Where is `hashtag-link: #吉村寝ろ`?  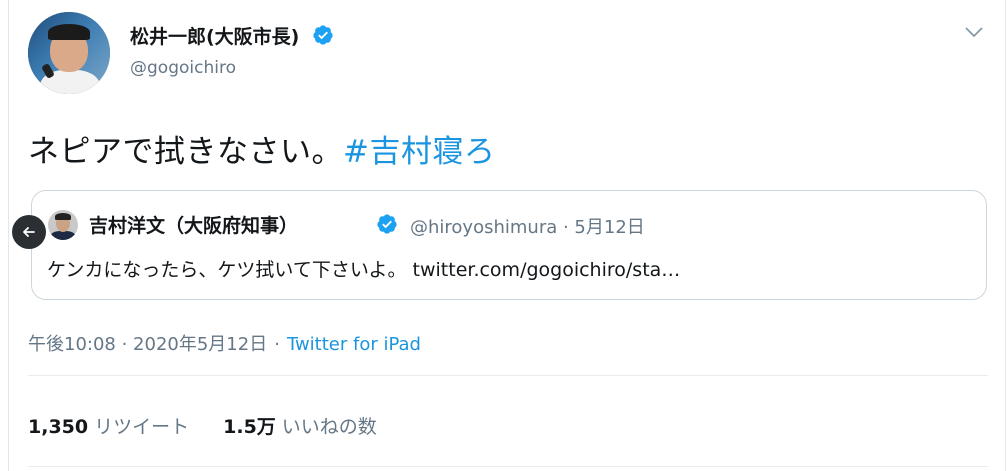
hashtag-link: #吉村寝ろ is located at coordinates (419, 152).